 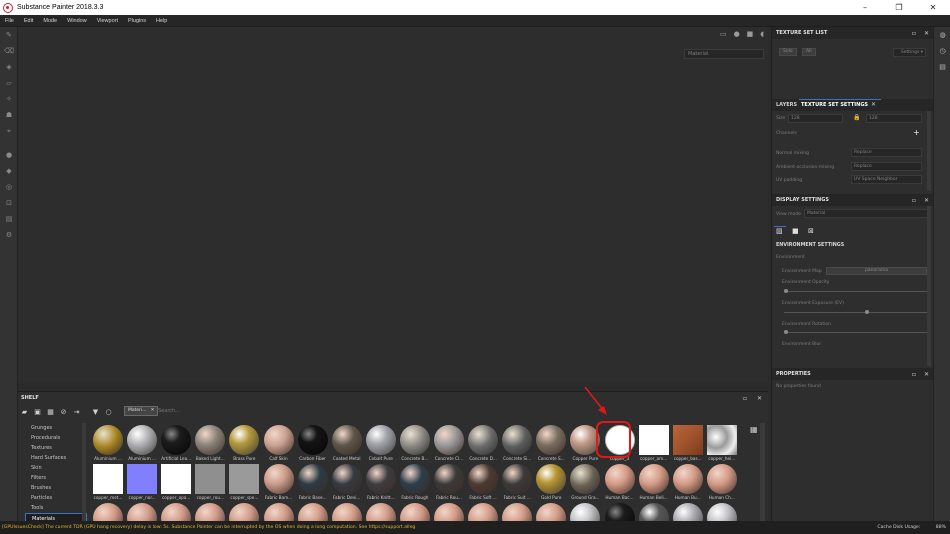 What do you see at coordinates (141, 411) in the screenshot?
I see `materials-filter-chip: Materi... ✕` at bounding box center [141, 411].